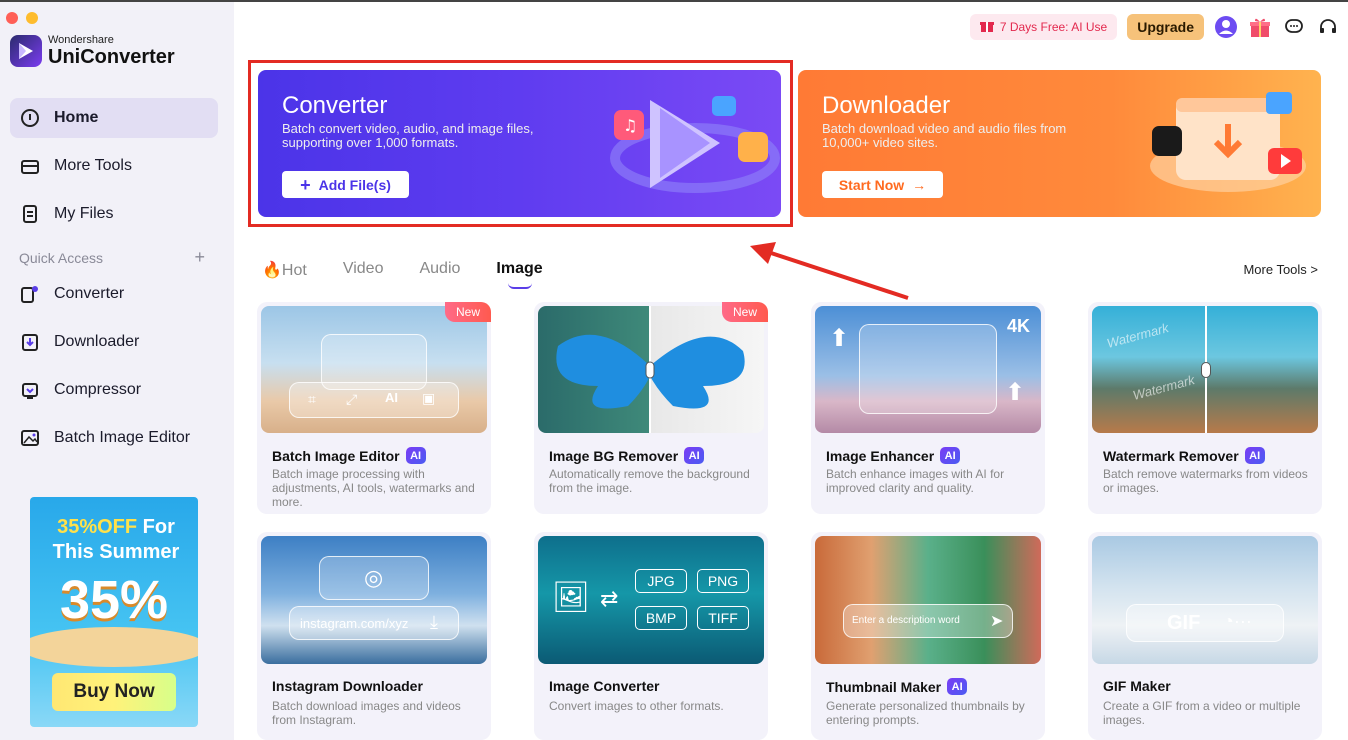 The image size is (1348, 740). I want to click on card-description: Convert images to other formats., so click(636, 706).